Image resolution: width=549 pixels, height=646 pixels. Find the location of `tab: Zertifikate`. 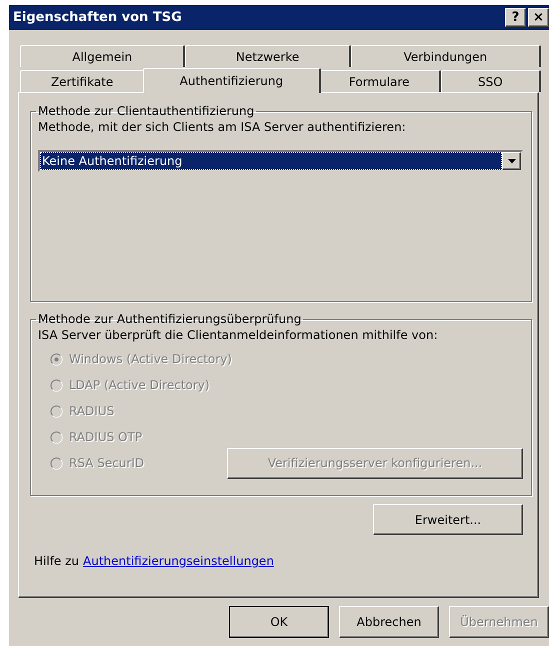

tab: Zertifikate is located at coordinates (83, 81).